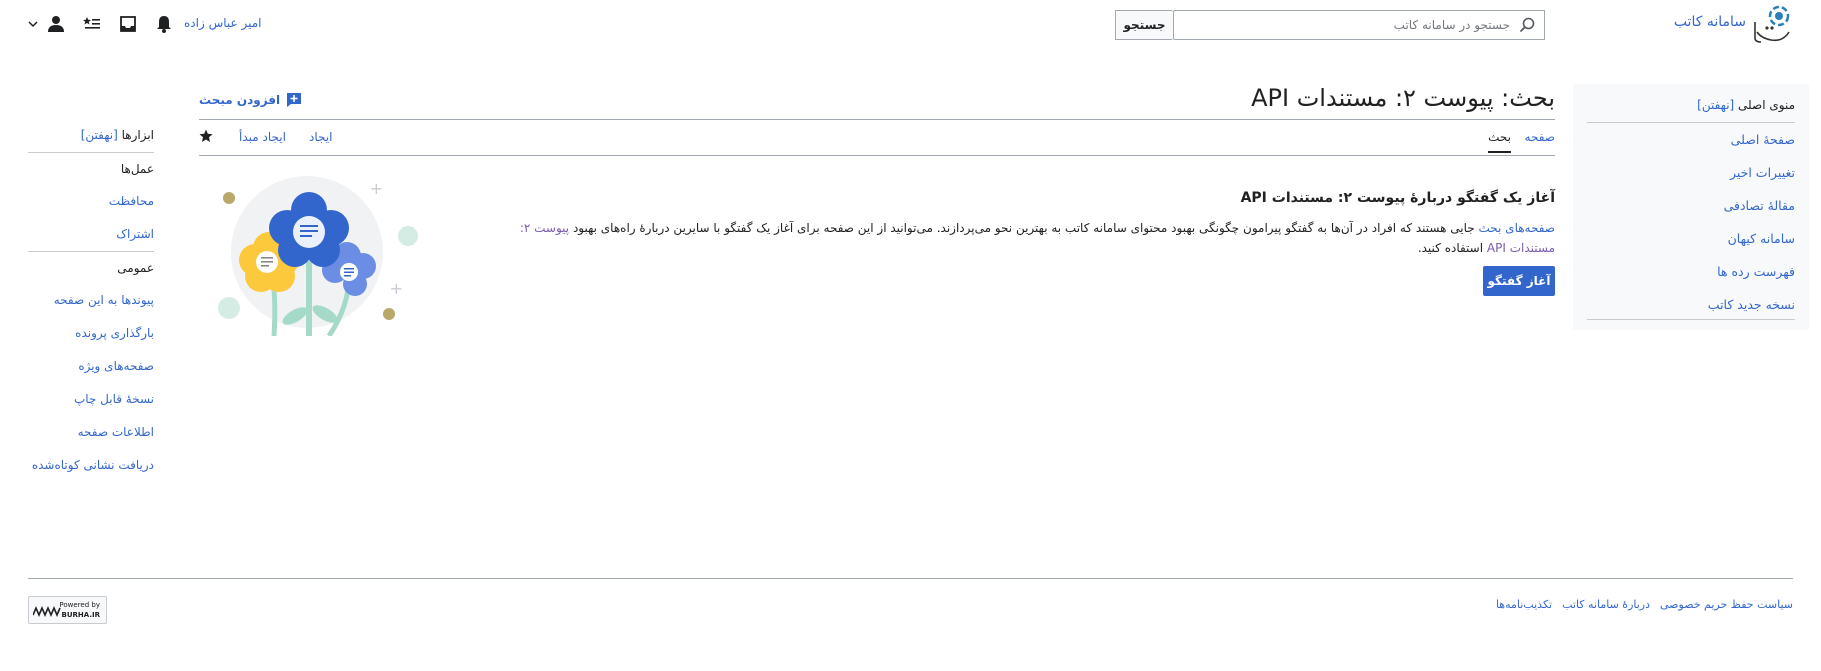 The height and width of the screenshot is (671, 1821). Describe the element at coordinates (1691, 110) in the screenshot. I see `main-menu-header: منوی اصلی [نهفتن]` at that location.